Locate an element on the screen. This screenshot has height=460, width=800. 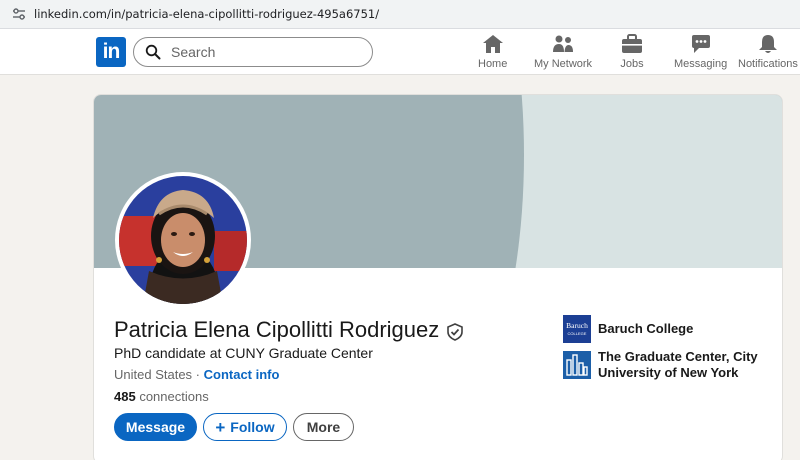
message-button-label: Message is located at coordinates (155, 427).